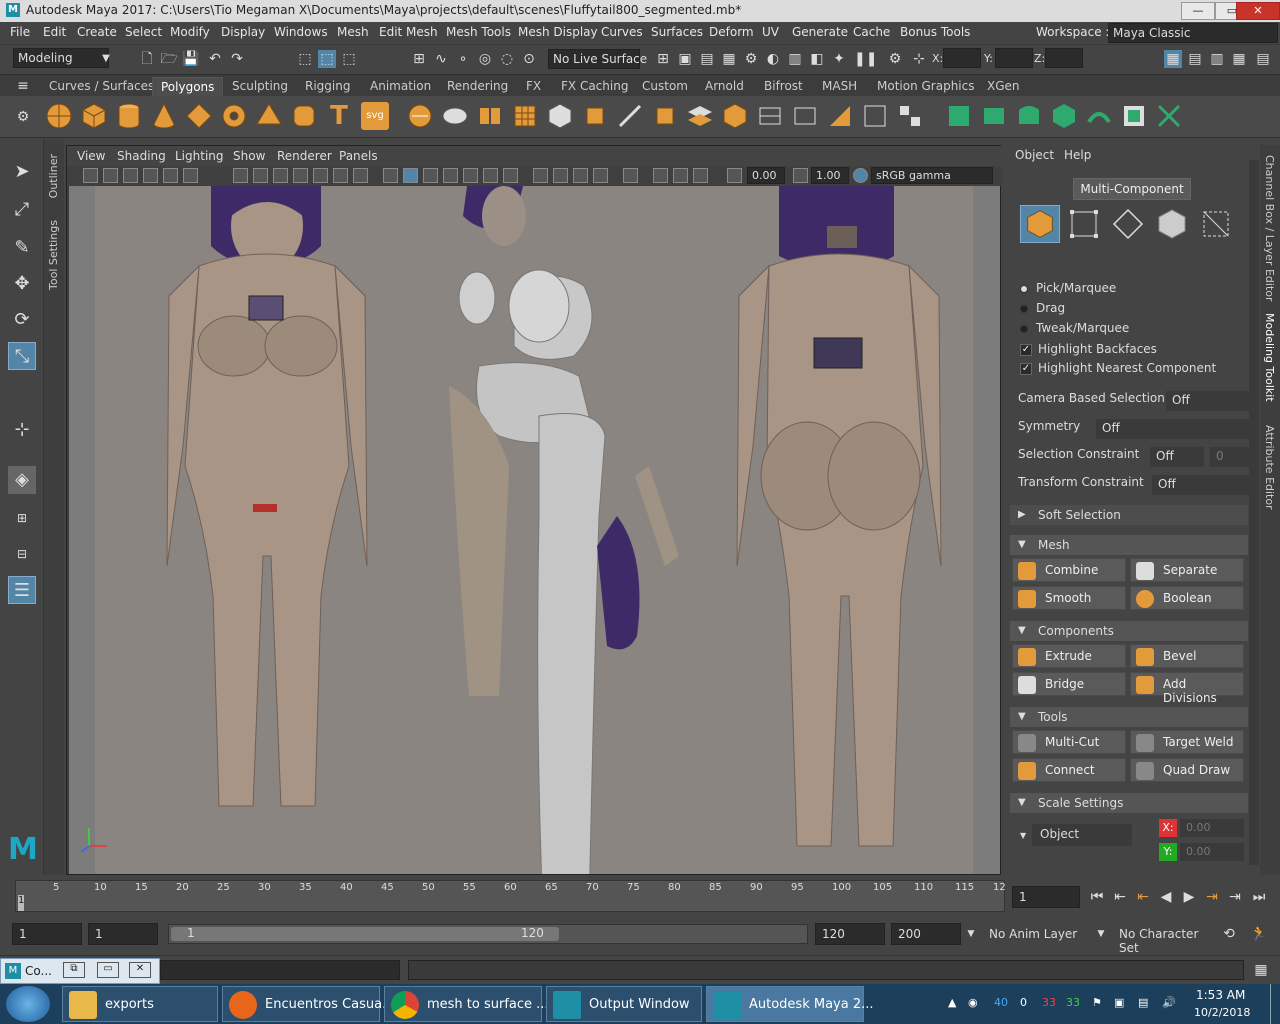  I want to click on current-time-marker: 1, so click(21, 903).